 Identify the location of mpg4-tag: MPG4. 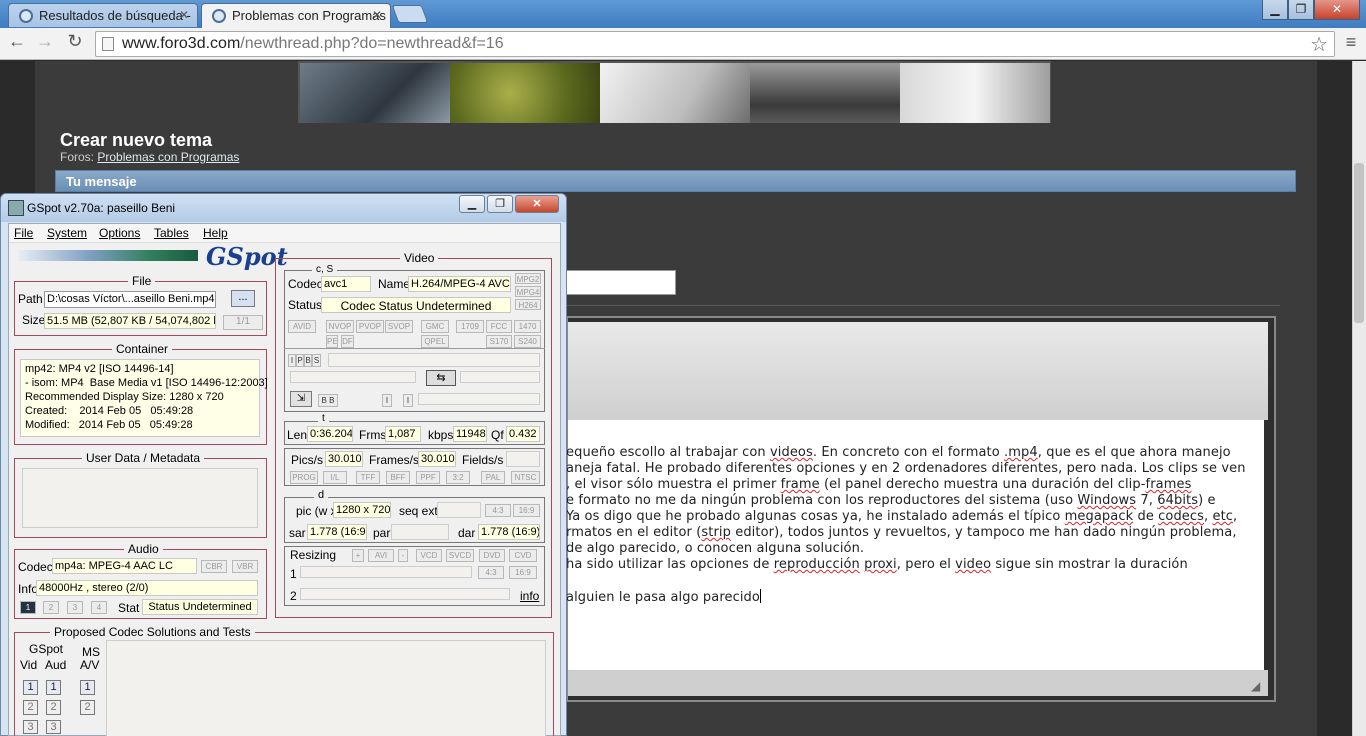
(528, 291).